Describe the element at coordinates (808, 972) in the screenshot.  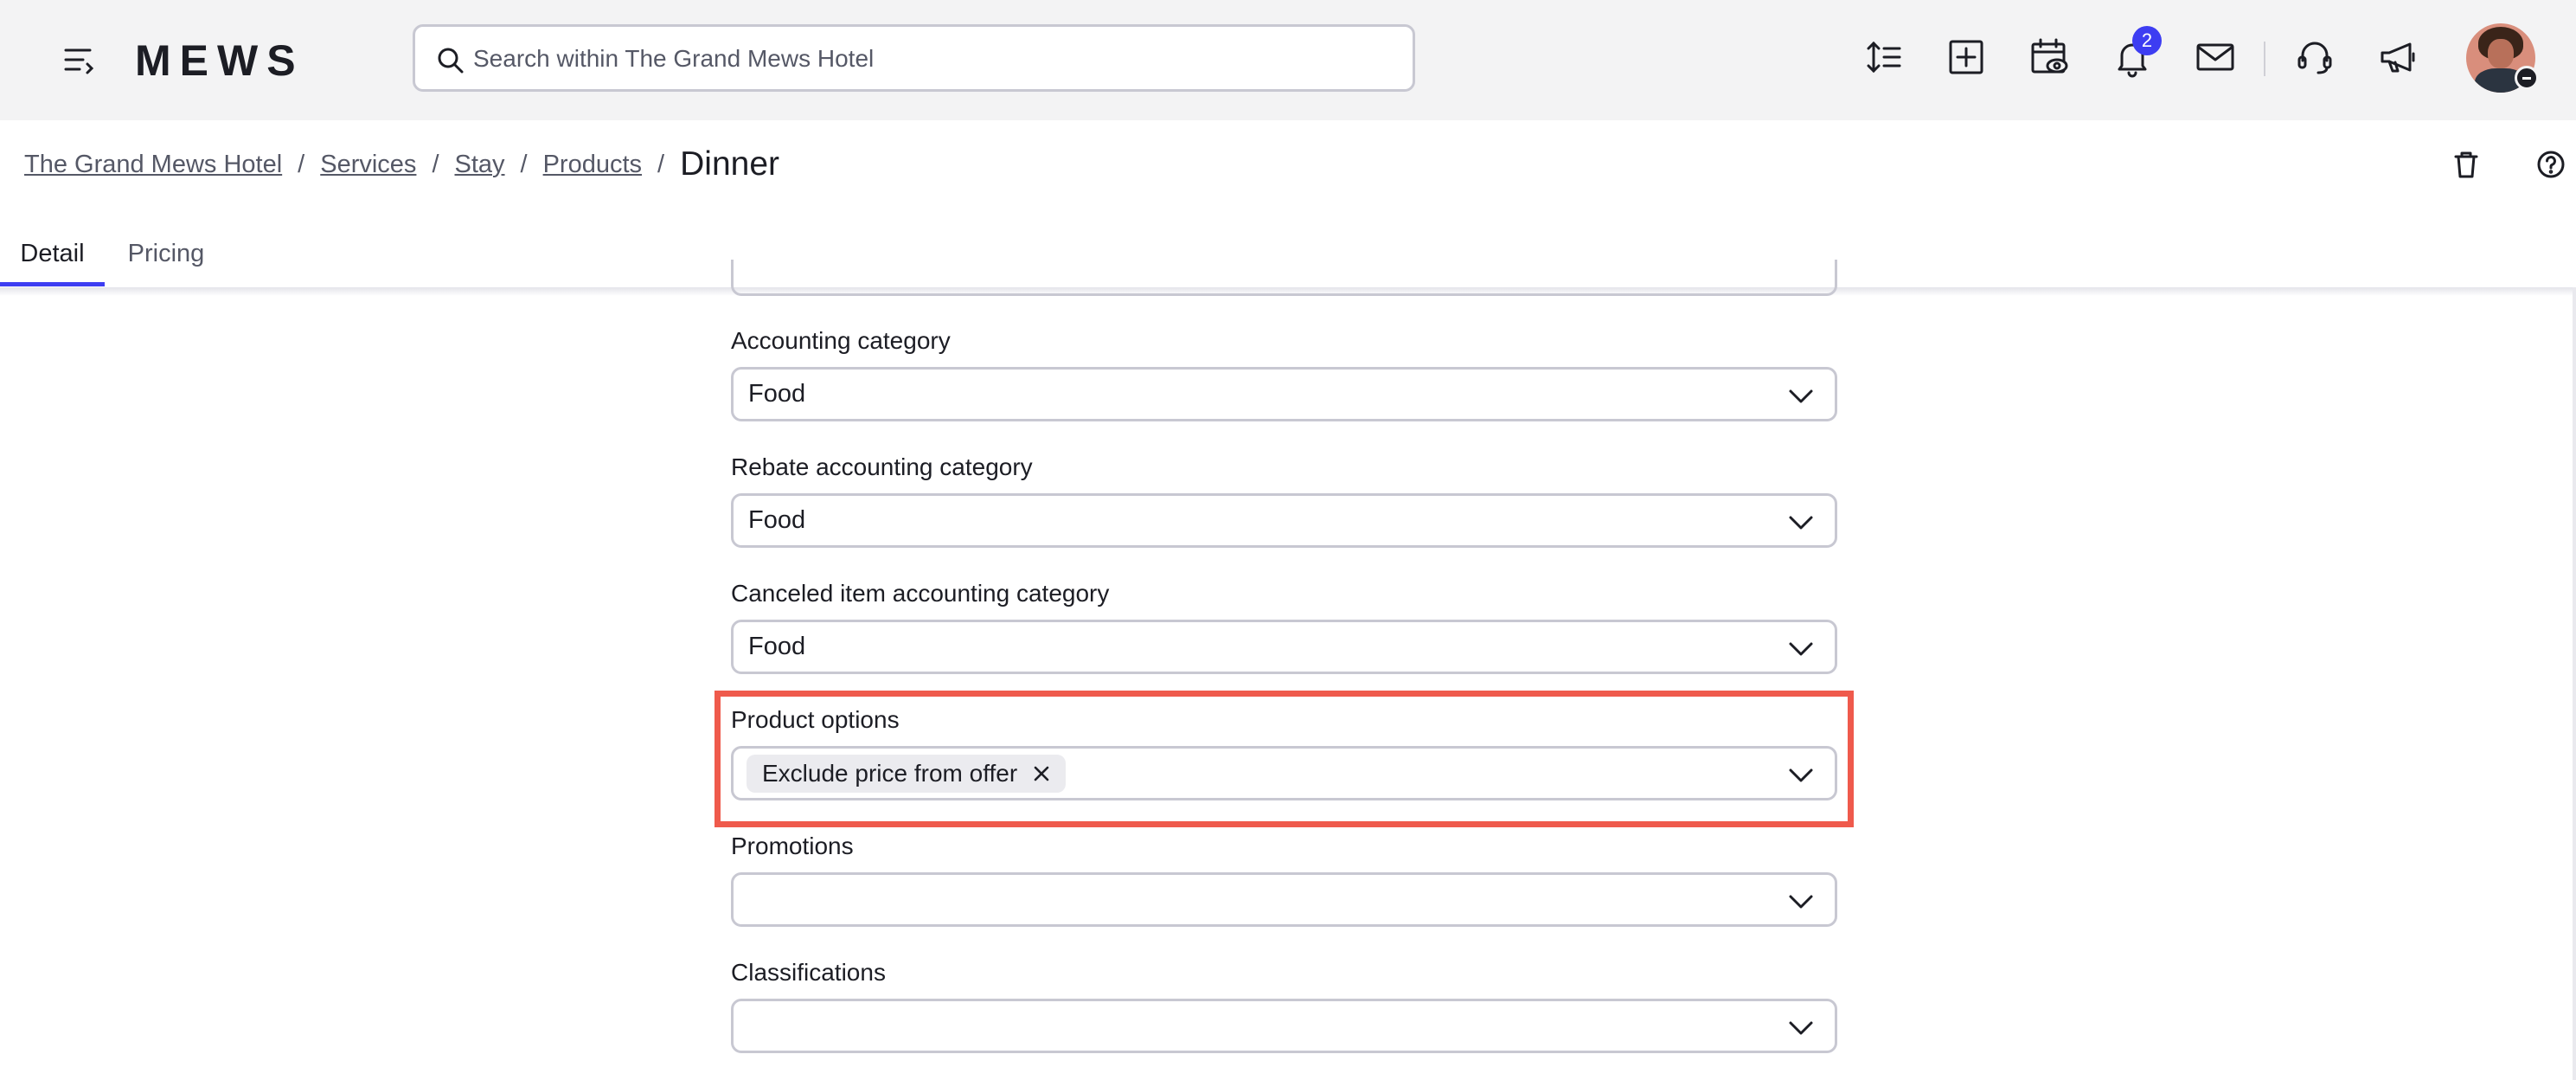
I see `classifications-label: Classifications` at that location.